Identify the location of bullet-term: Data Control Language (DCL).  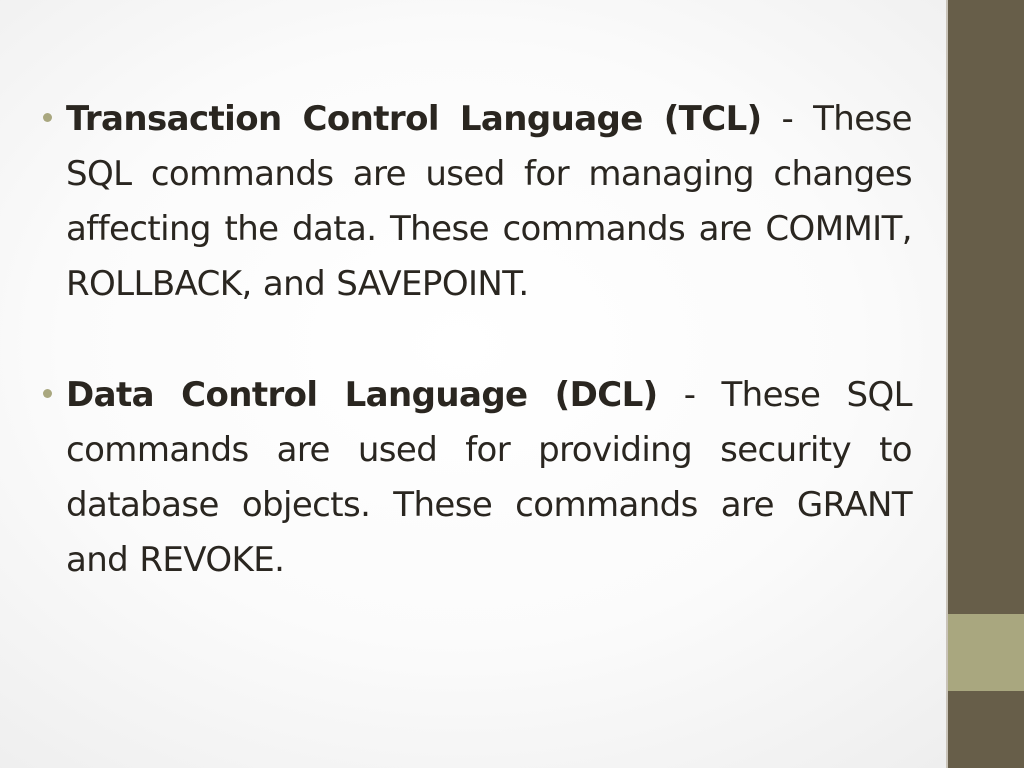
(362, 395).